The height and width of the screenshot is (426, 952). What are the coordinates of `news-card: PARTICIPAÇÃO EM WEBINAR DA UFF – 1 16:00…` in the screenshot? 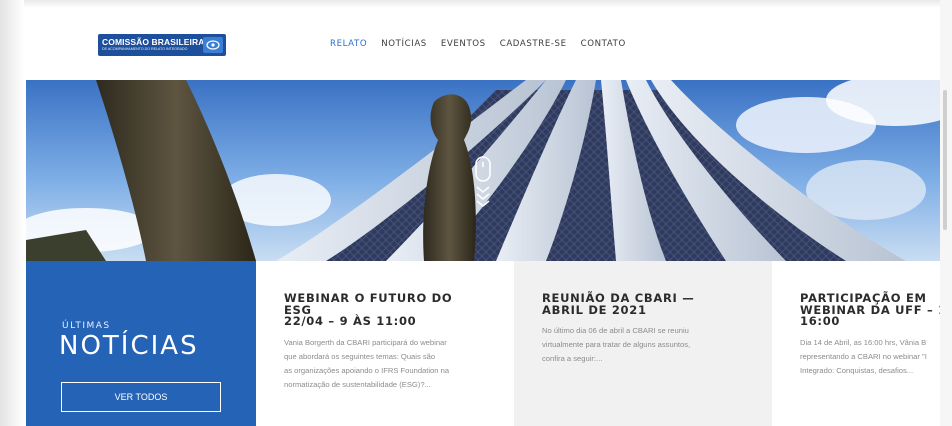 It's located at (856, 343).